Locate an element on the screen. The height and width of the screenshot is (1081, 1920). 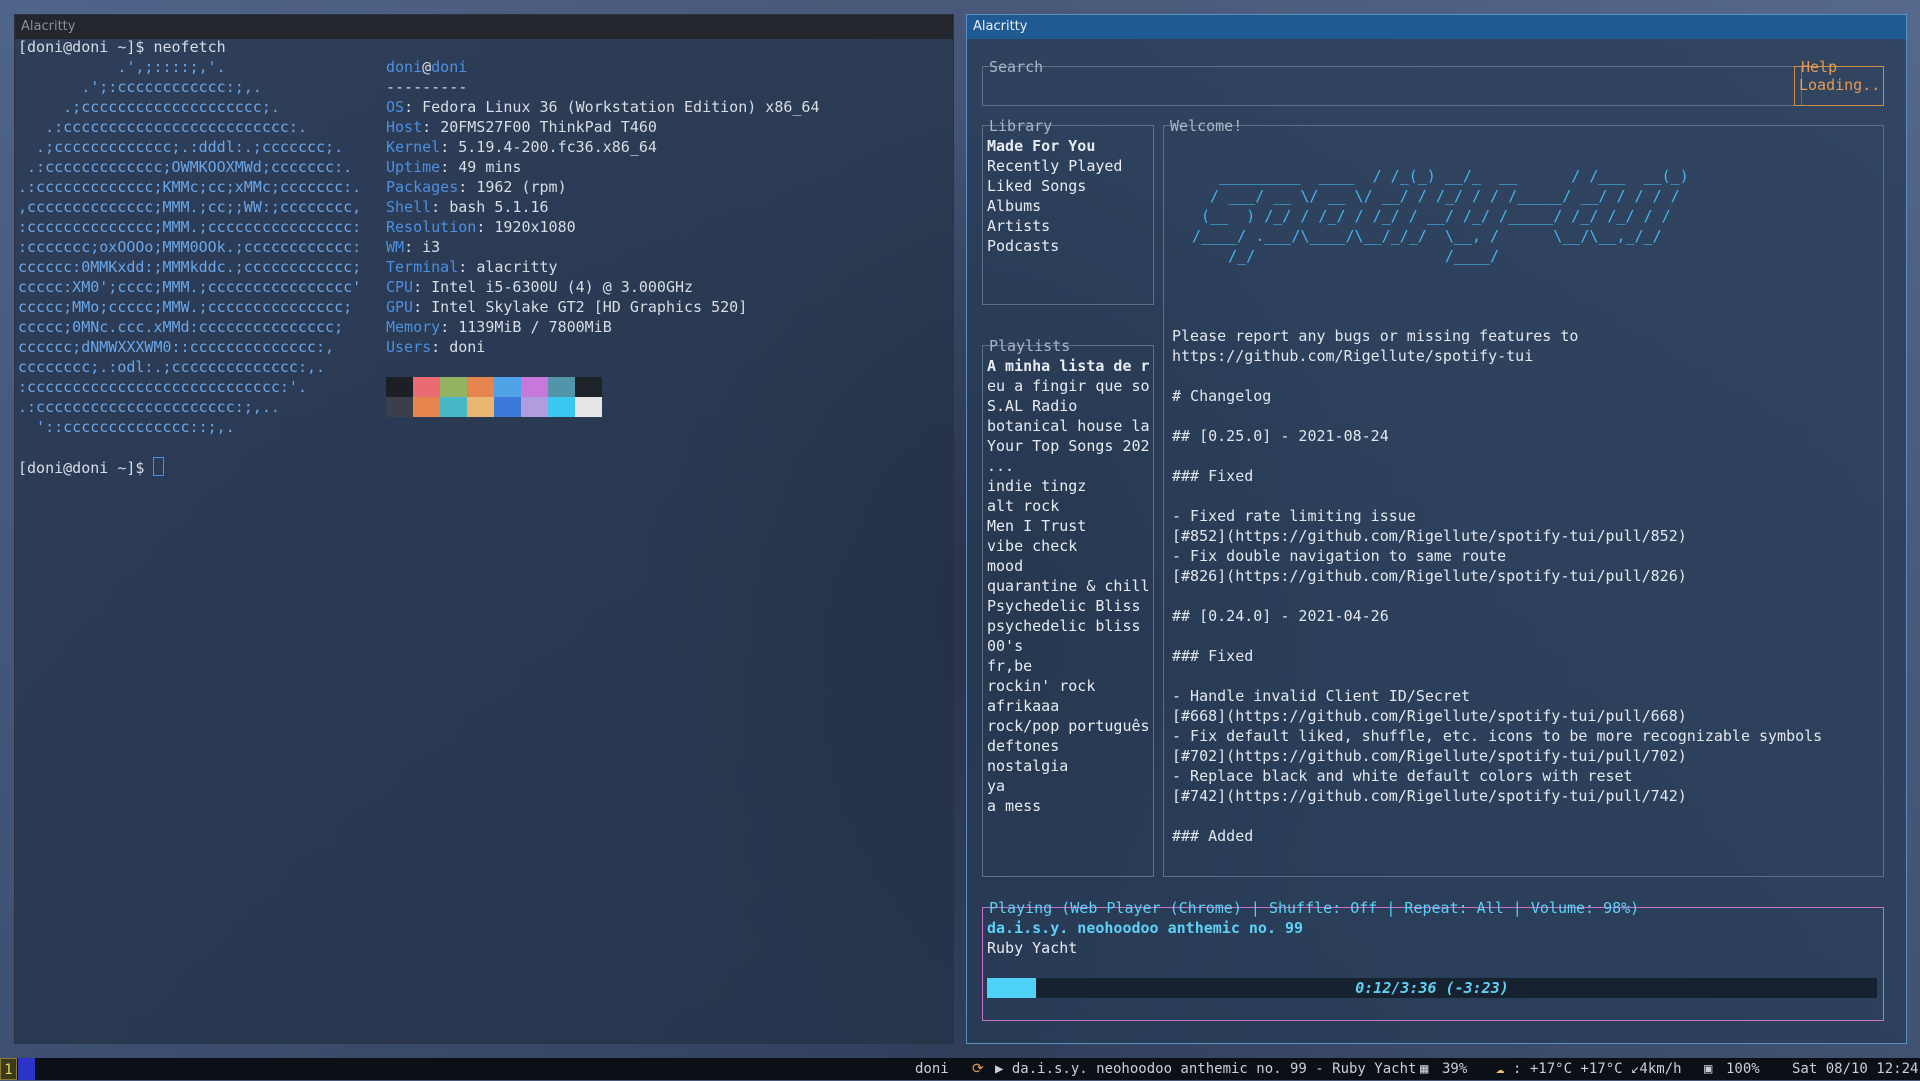
playlist-item: botanical house la is located at coordinates (1068, 426).